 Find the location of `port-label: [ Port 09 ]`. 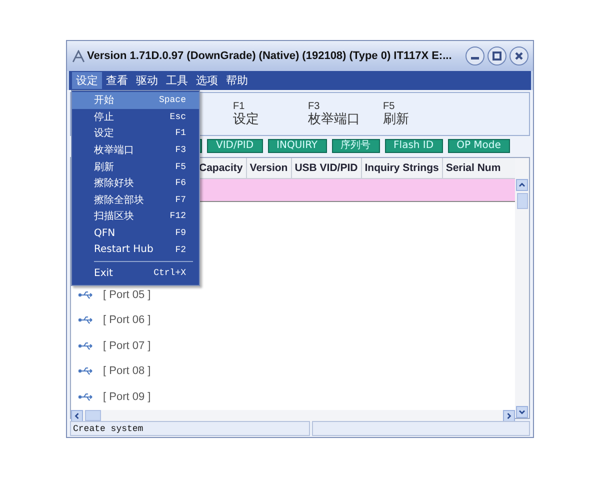

port-label: [ Port 09 ] is located at coordinates (127, 396).